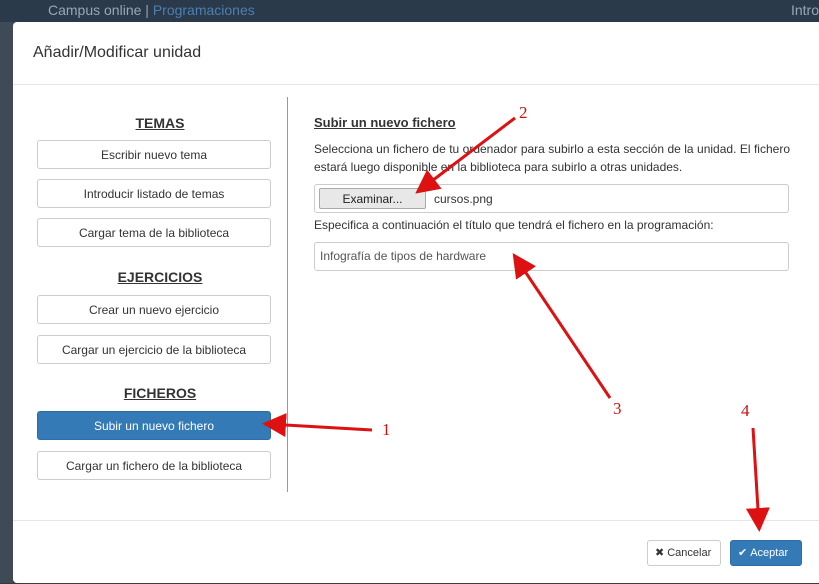 The width and height of the screenshot is (819, 584). What do you see at coordinates (203, 10) in the screenshot?
I see `background-link-programaciones: Programaciones` at bounding box center [203, 10].